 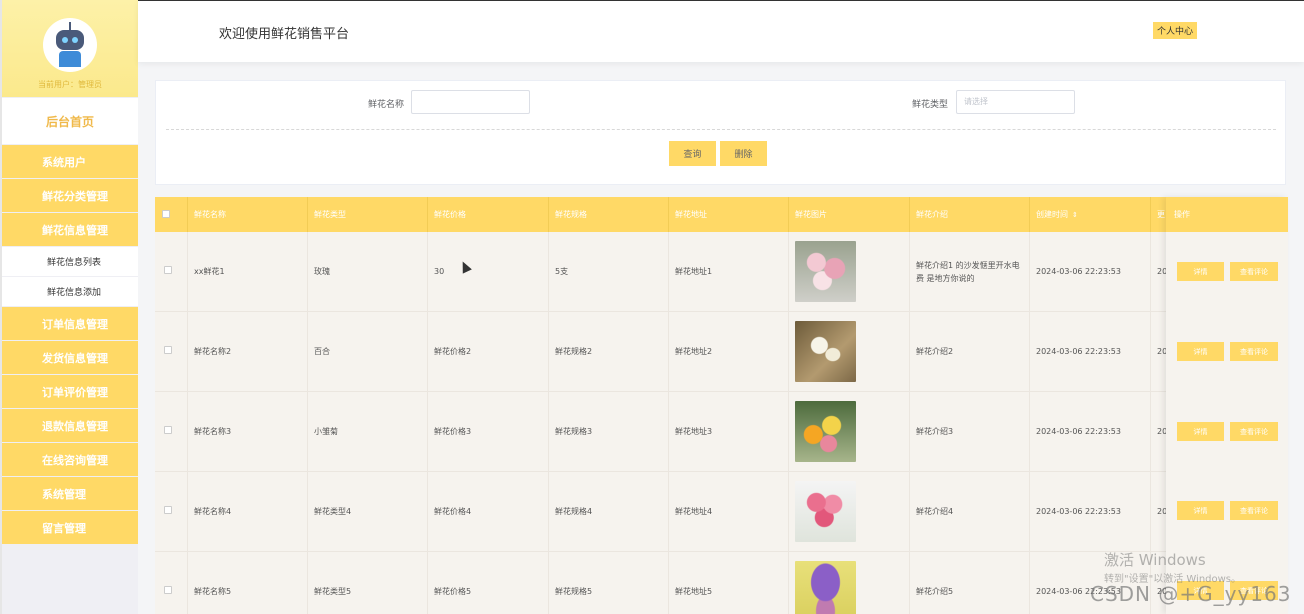 What do you see at coordinates (970, 214) in the screenshot?
I see `th-intro: 鲜花介绍` at bounding box center [970, 214].